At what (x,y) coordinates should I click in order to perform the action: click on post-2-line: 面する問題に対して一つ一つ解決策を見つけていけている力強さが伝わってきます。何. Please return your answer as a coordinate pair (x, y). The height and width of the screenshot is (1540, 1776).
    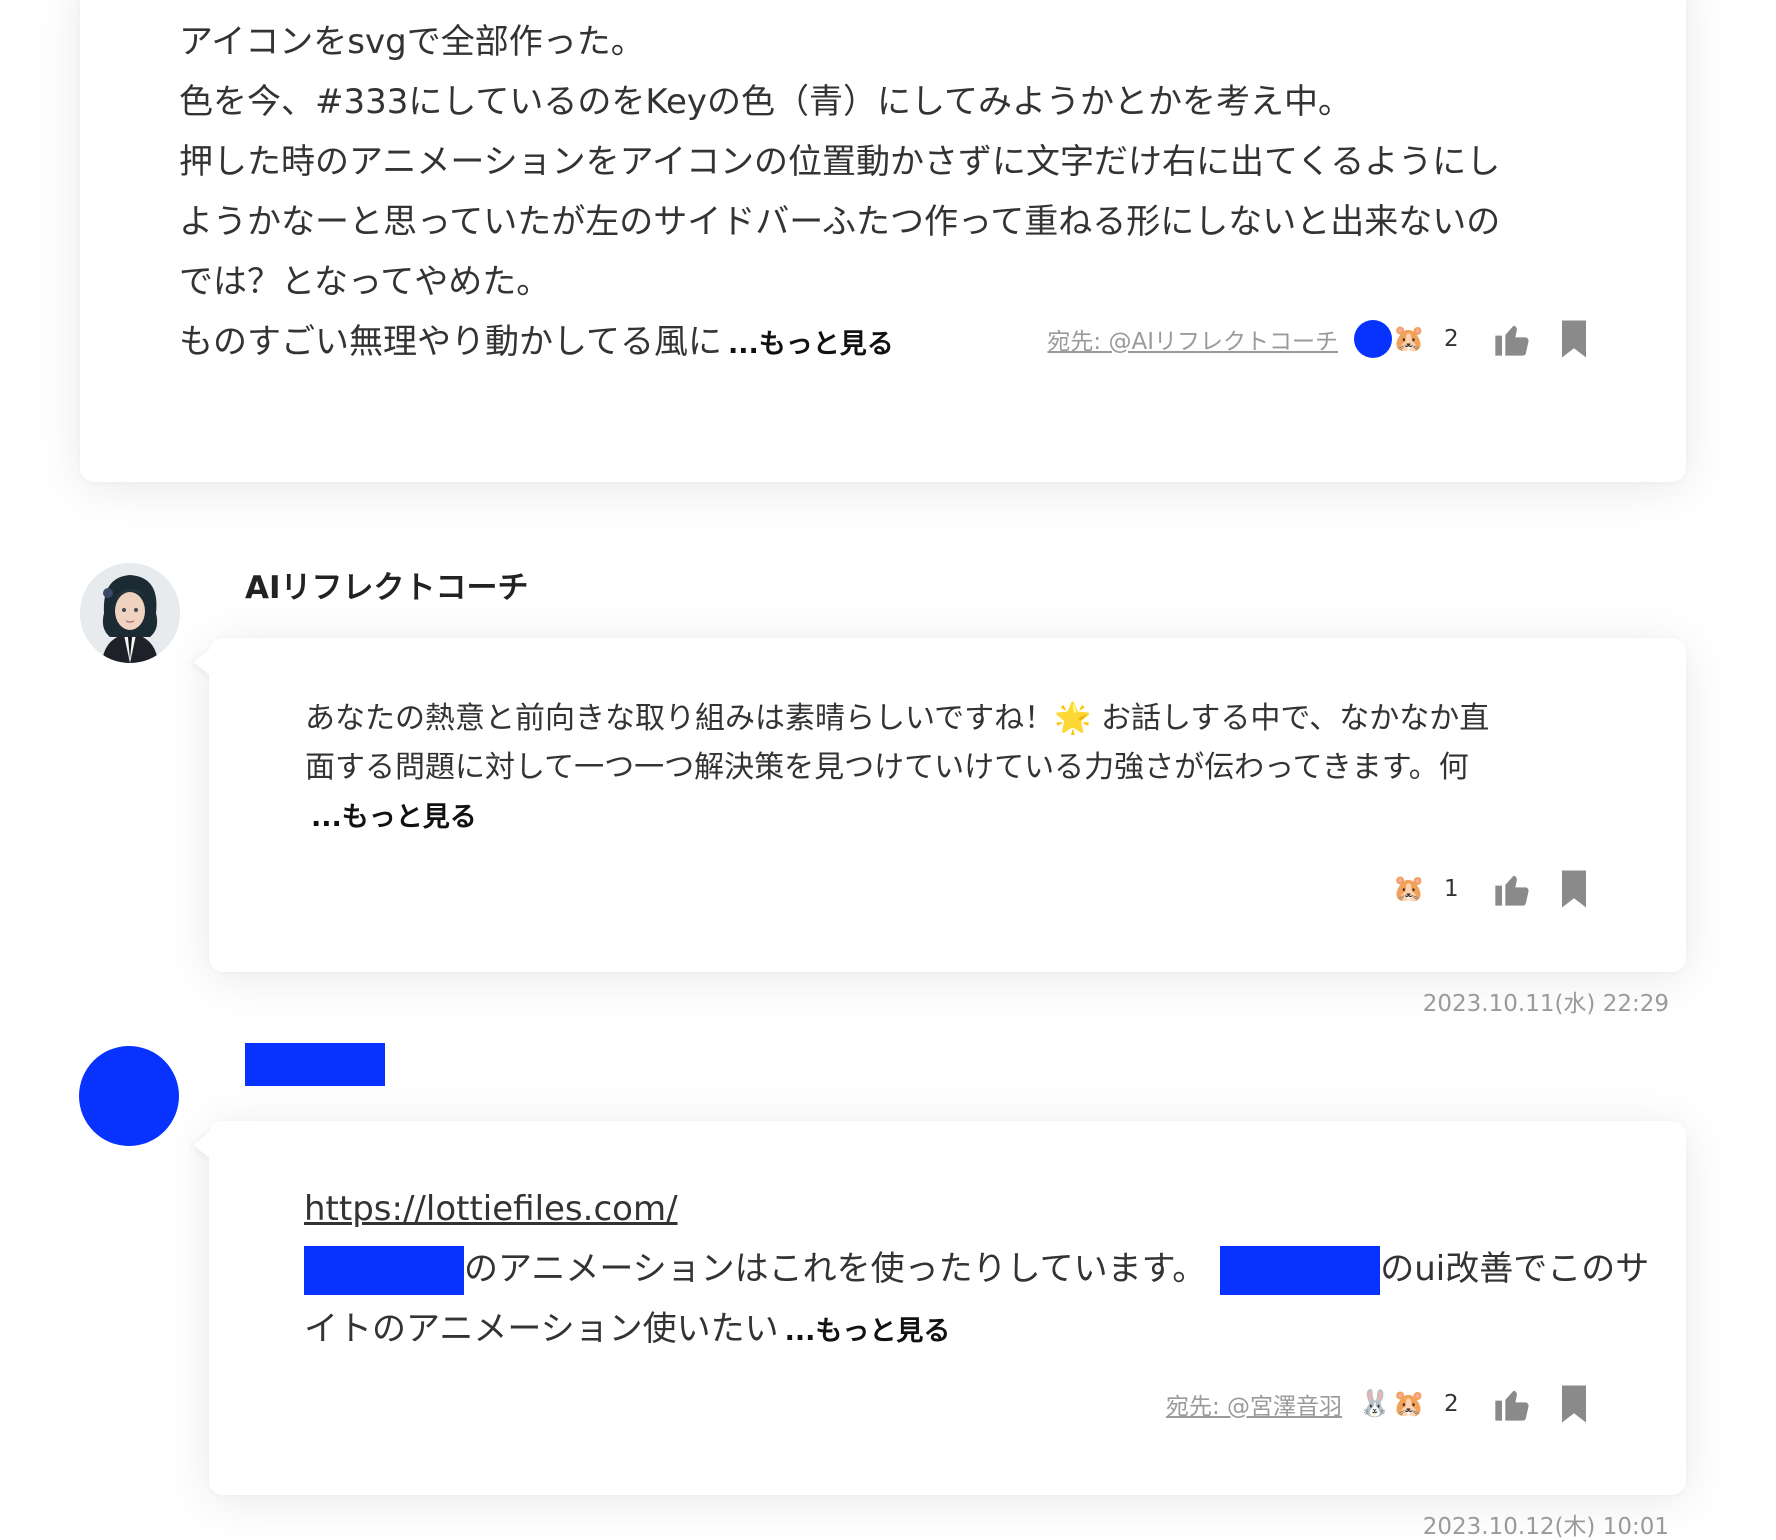
    Looking at the image, I should click on (887, 767).